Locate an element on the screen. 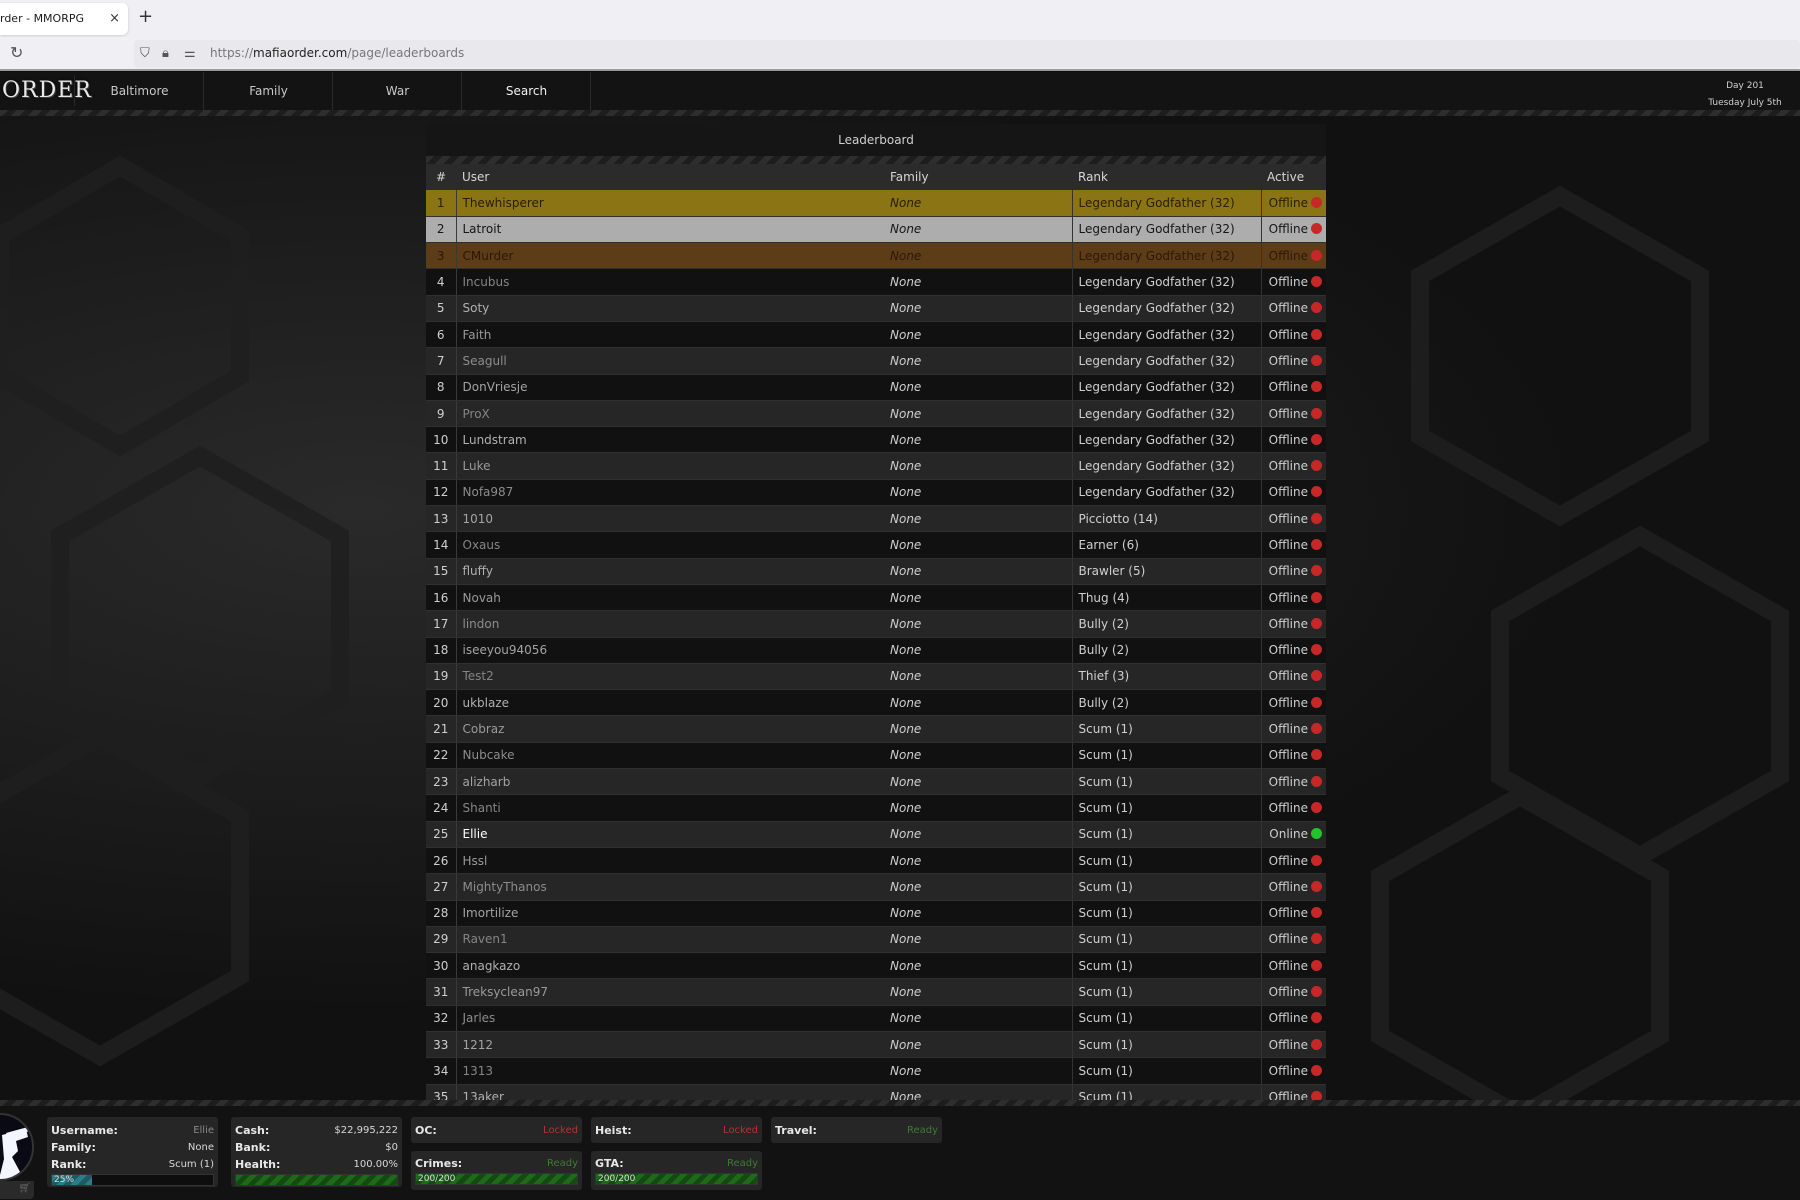 The image size is (1800, 1200). table-row: 33 1212 None Scum (1) Offline is located at coordinates (876, 1045).